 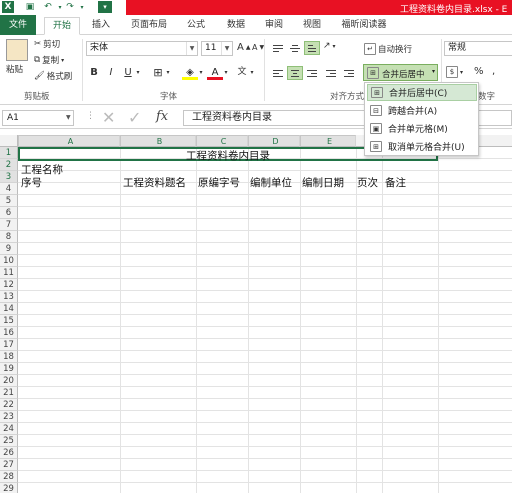 What do you see at coordinates (433, 71) in the screenshot?
I see `chevron-down-icon: ▾` at bounding box center [433, 71].